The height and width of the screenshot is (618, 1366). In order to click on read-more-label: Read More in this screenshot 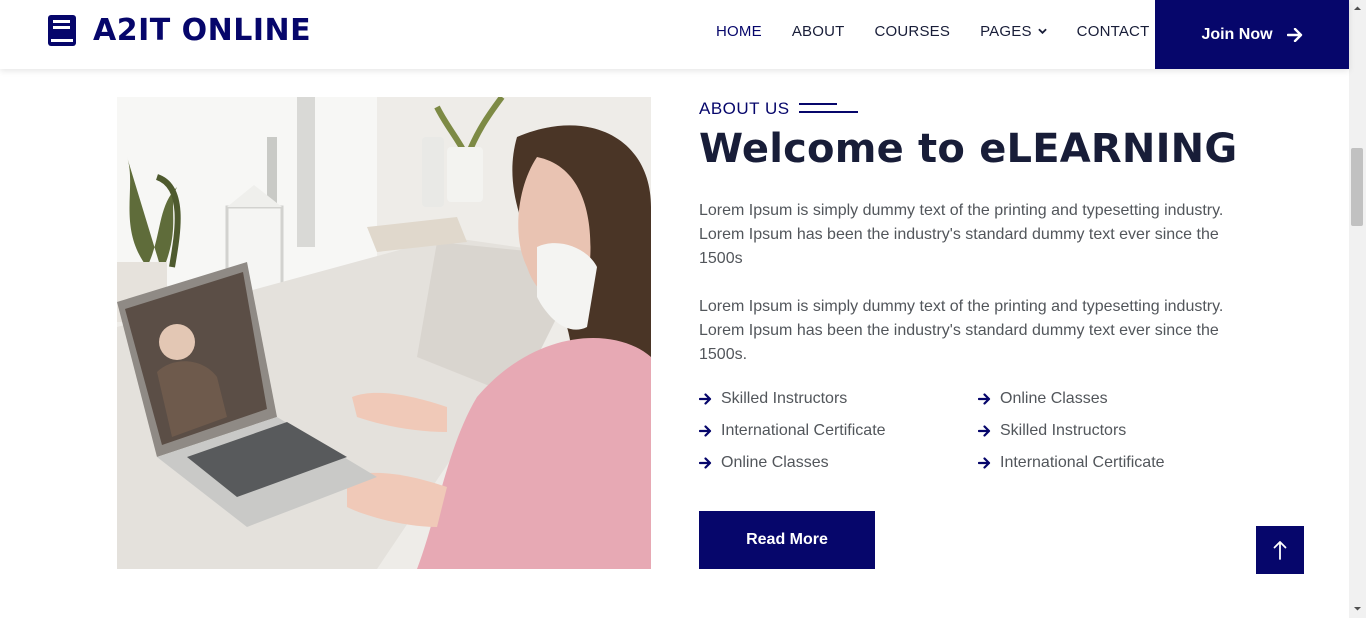, I will do `click(787, 539)`.